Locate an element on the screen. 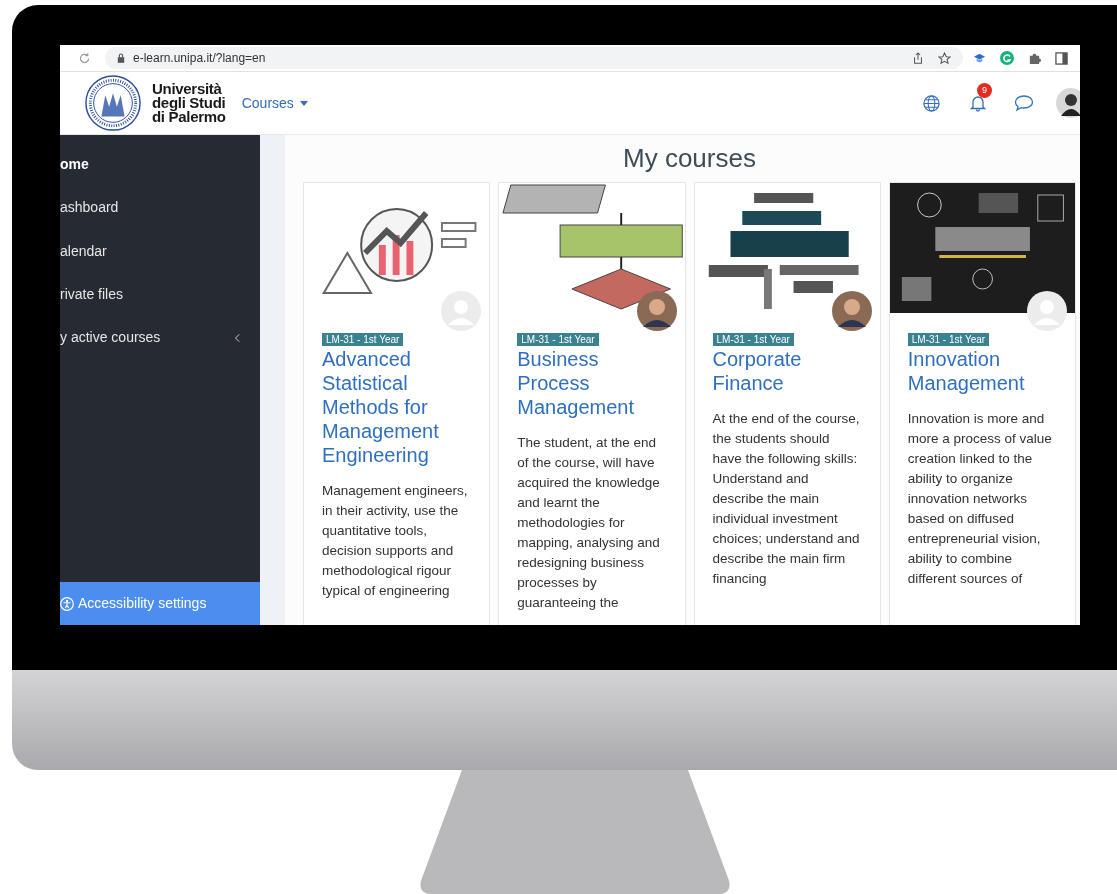 This screenshot has width=1117, height=894. sidebar-item: ashboard is located at coordinates (160, 208).